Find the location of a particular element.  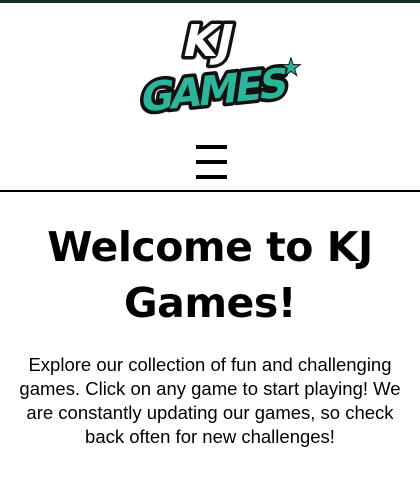

hamburger-menu-icon is located at coordinates (211, 161).